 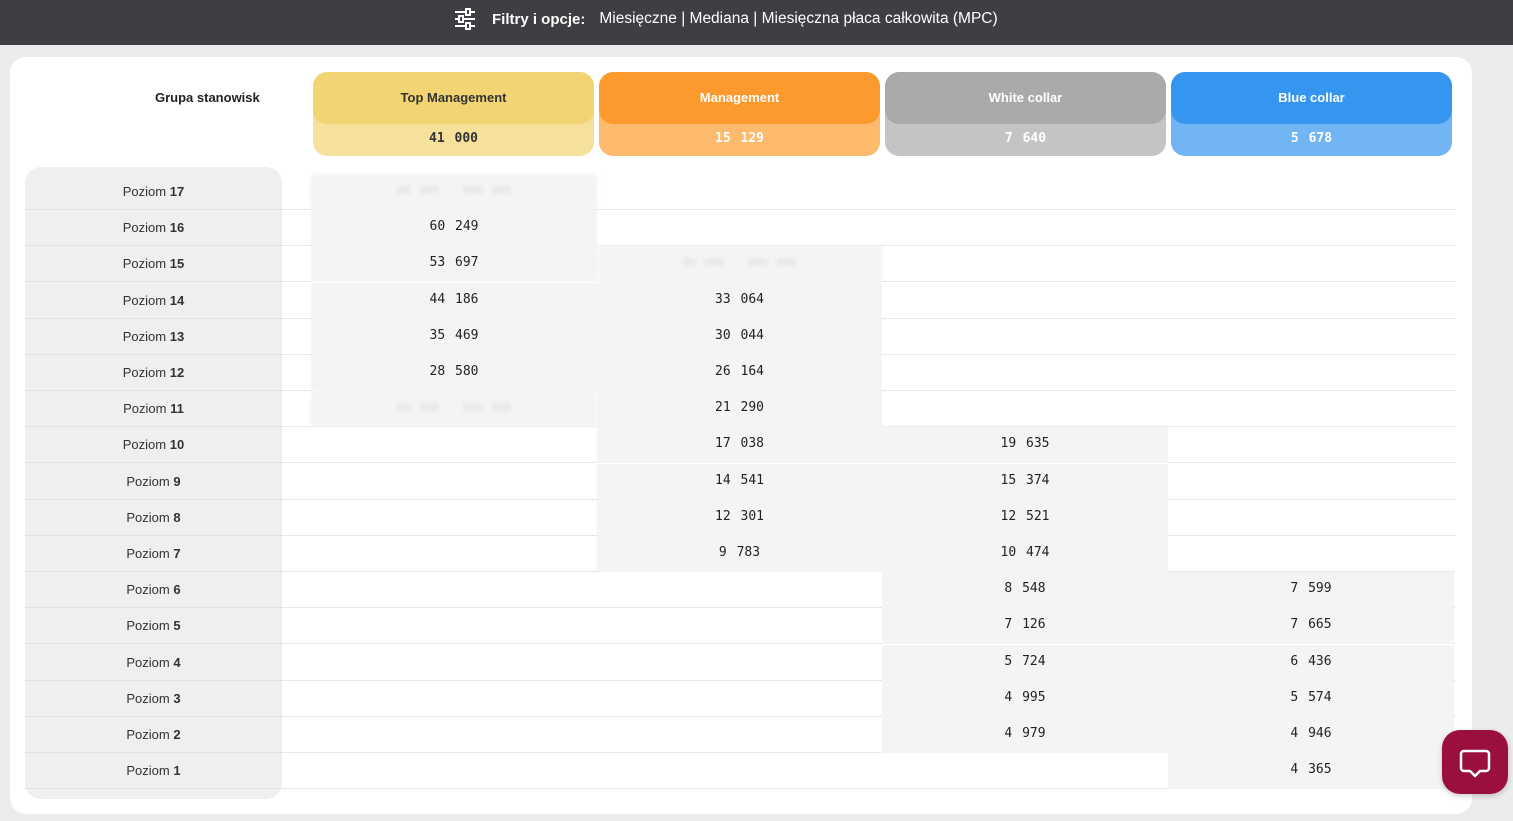 What do you see at coordinates (1311, 771) in the screenshot?
I see `salary-value-cell: 4 365` at bounding box center [1311, 771].